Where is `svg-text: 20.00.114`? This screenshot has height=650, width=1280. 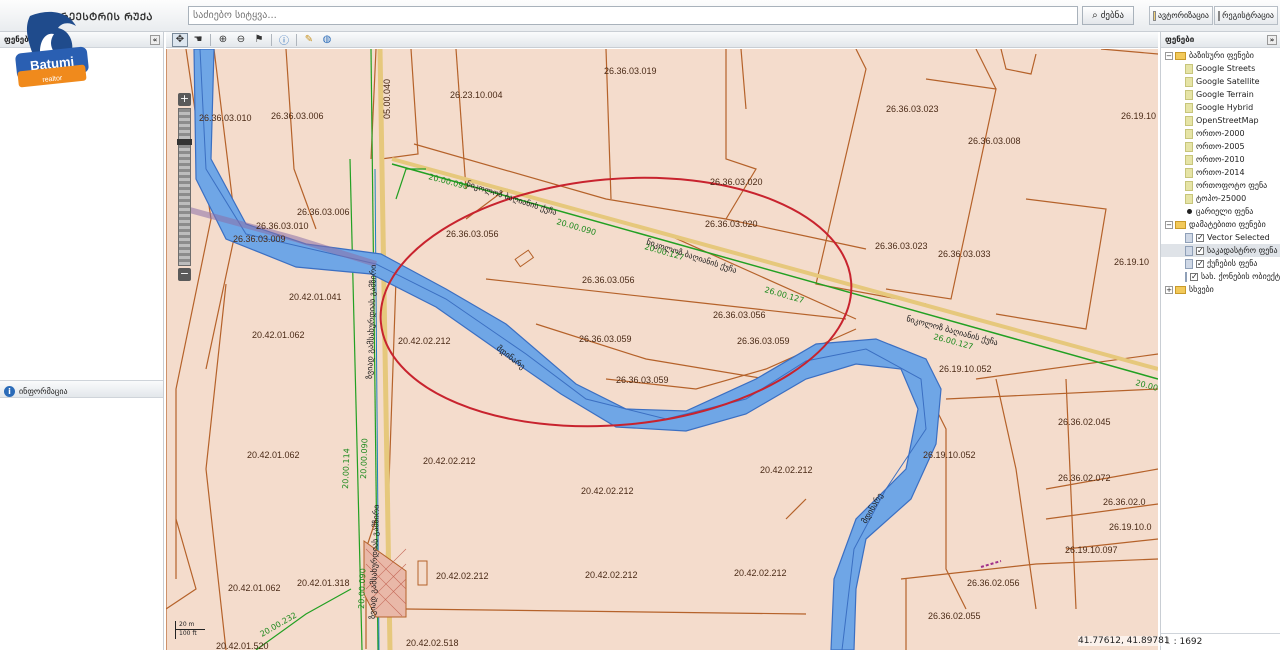 svg-text: 20.00.114 is located at coordinates (346, 468).